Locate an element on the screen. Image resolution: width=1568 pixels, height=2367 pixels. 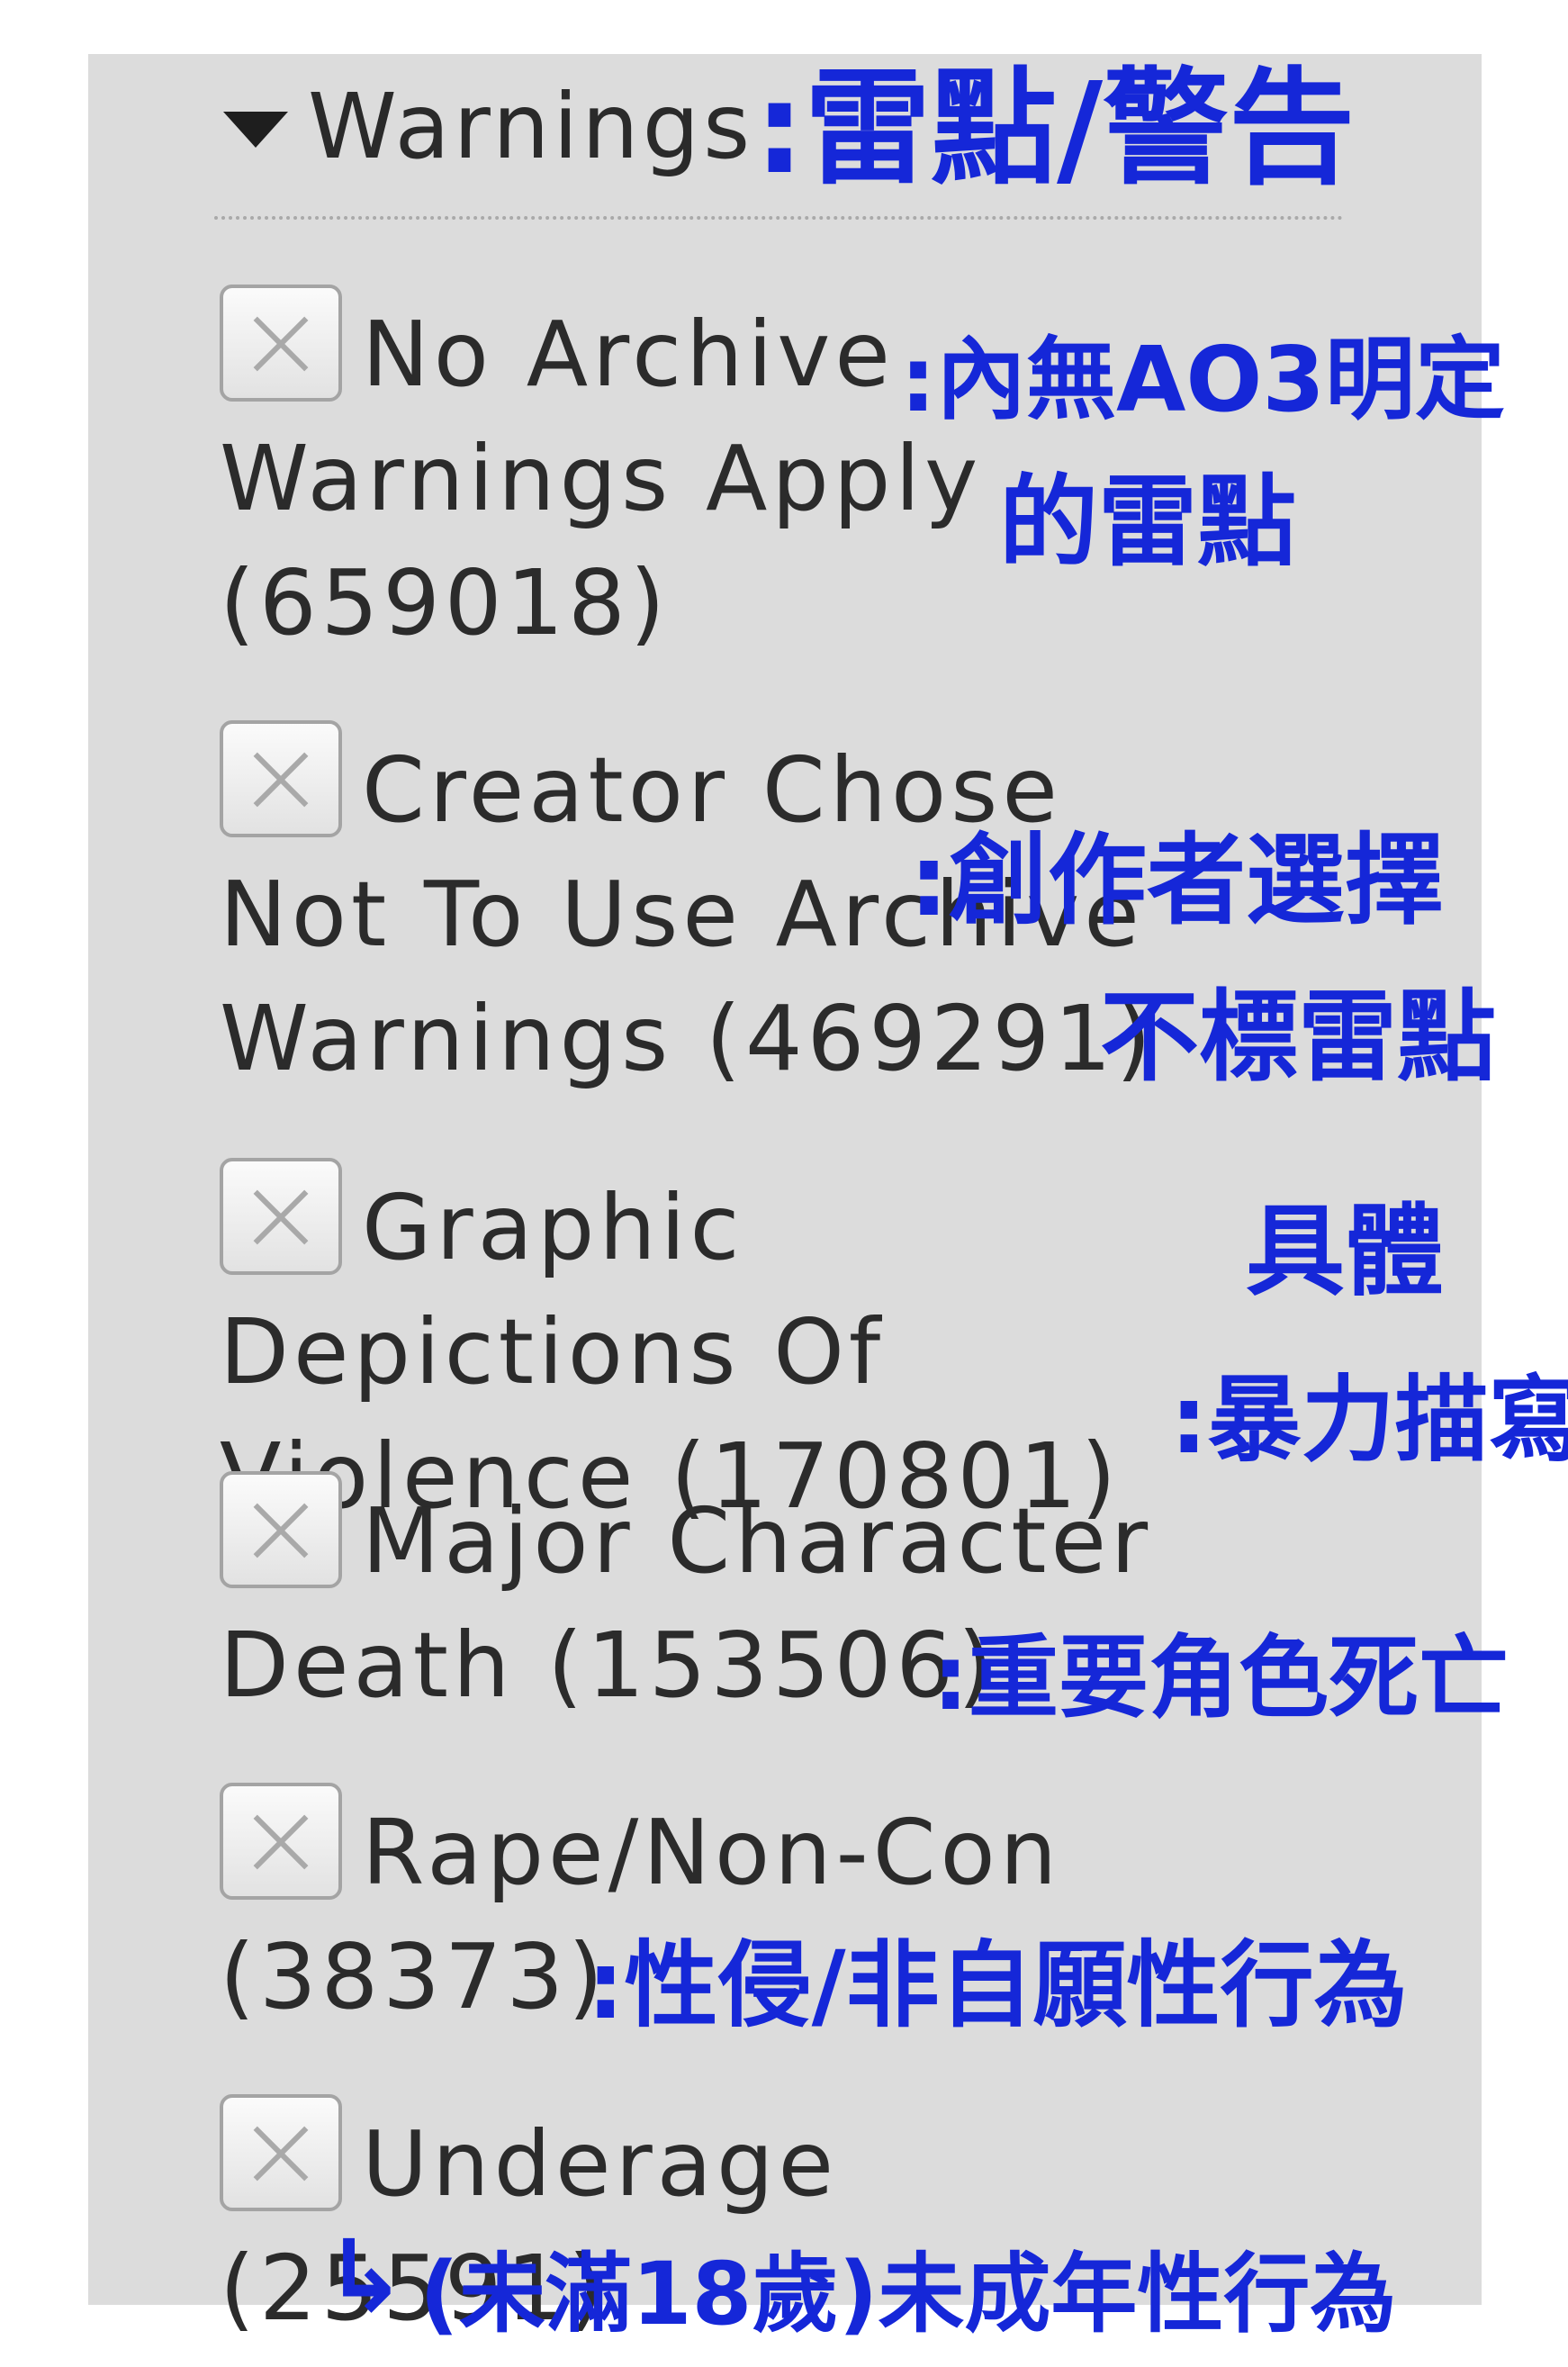
option-count: (659018) is located at coordinates (445, 603).